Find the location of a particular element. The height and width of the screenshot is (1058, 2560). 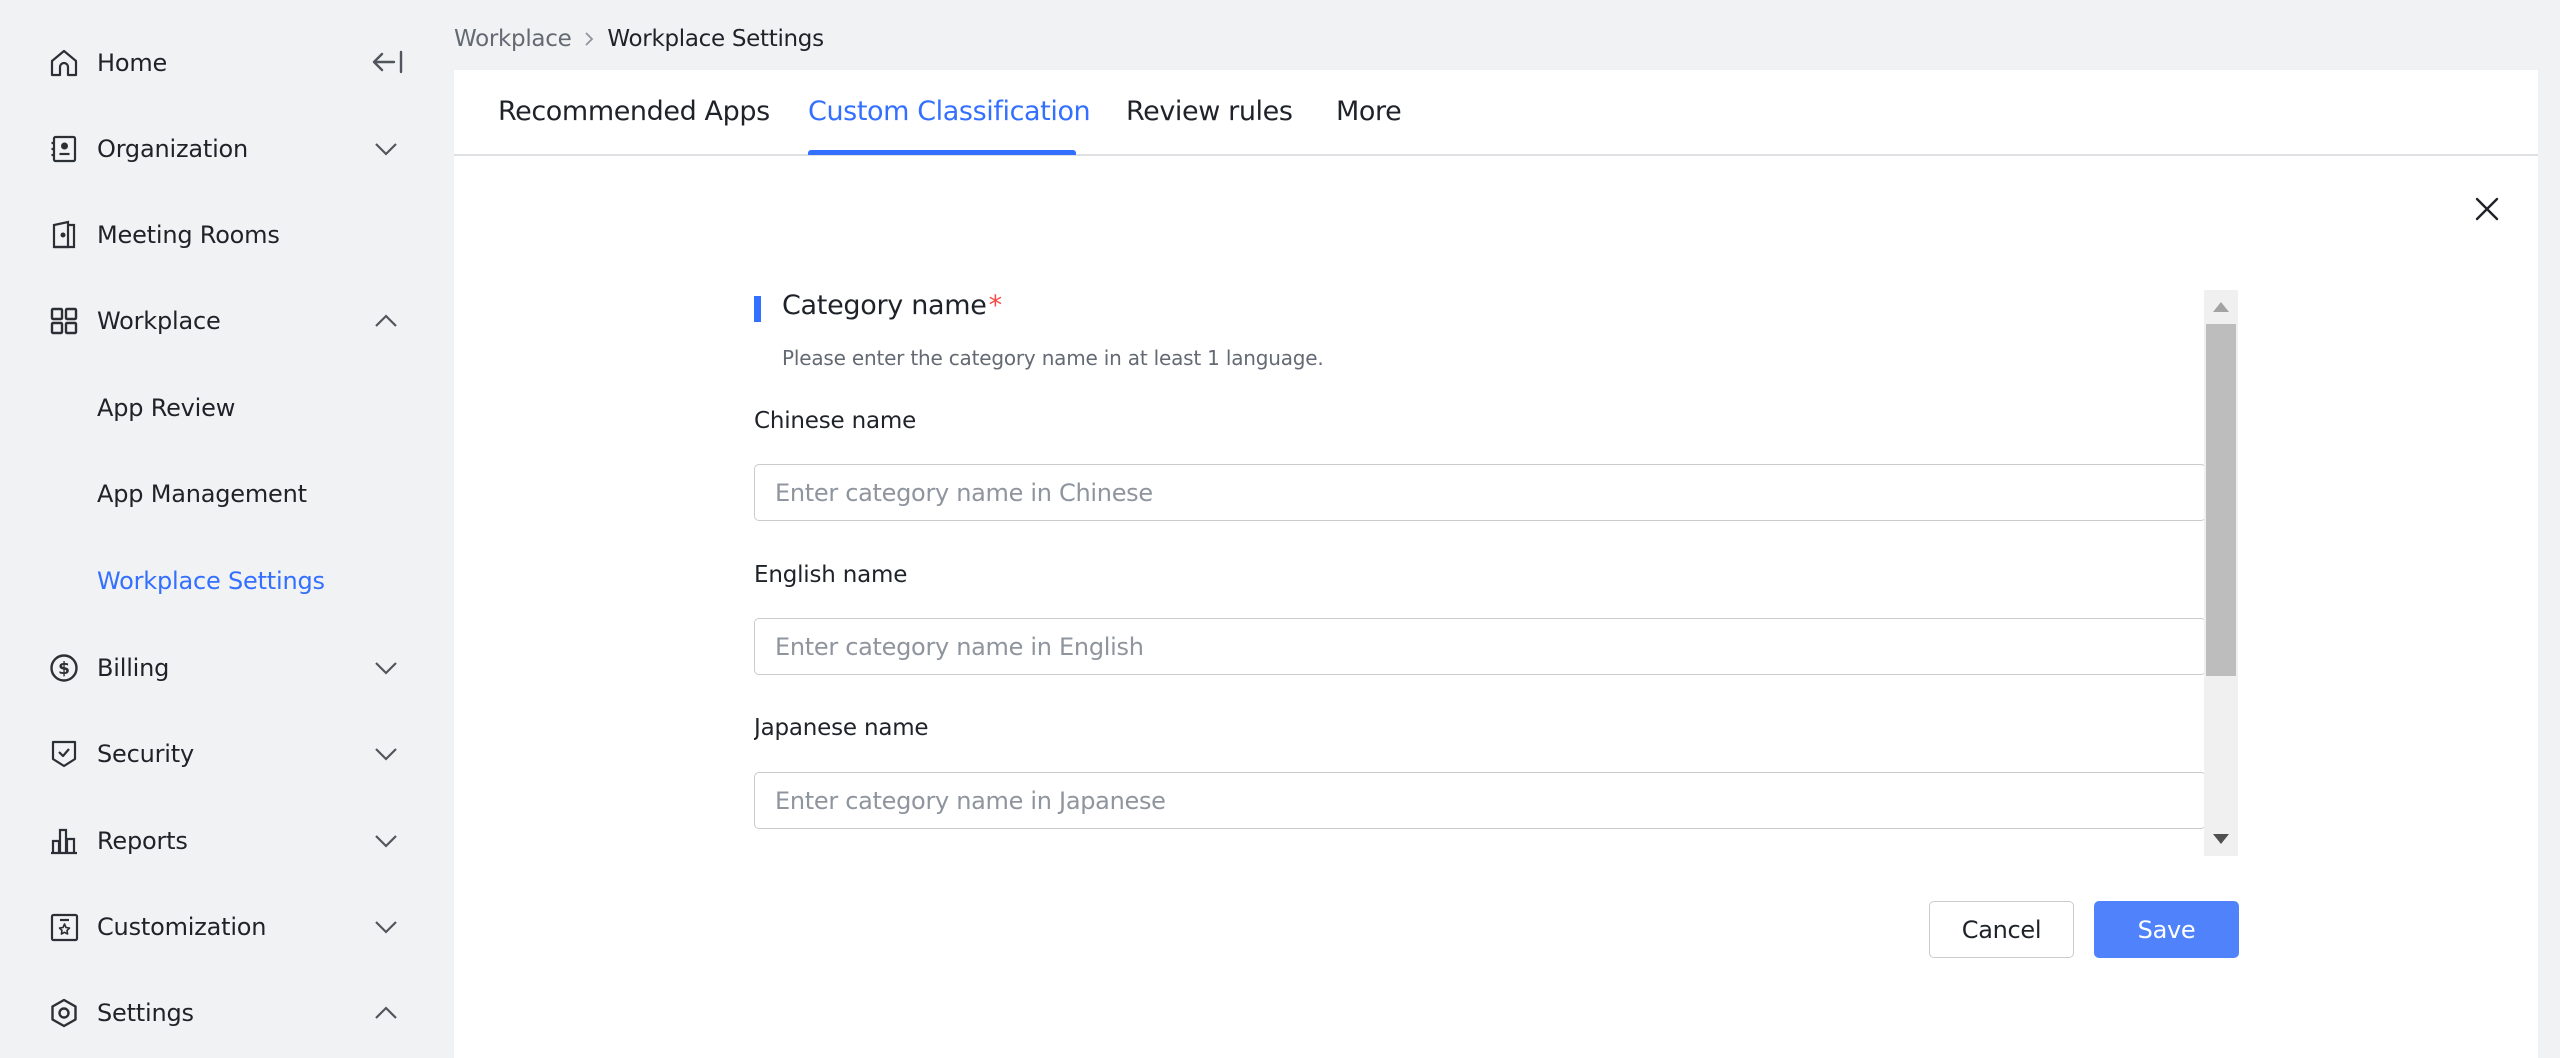

sidebar-item-label: Workplace Settings is located at coordinates (211, 581).